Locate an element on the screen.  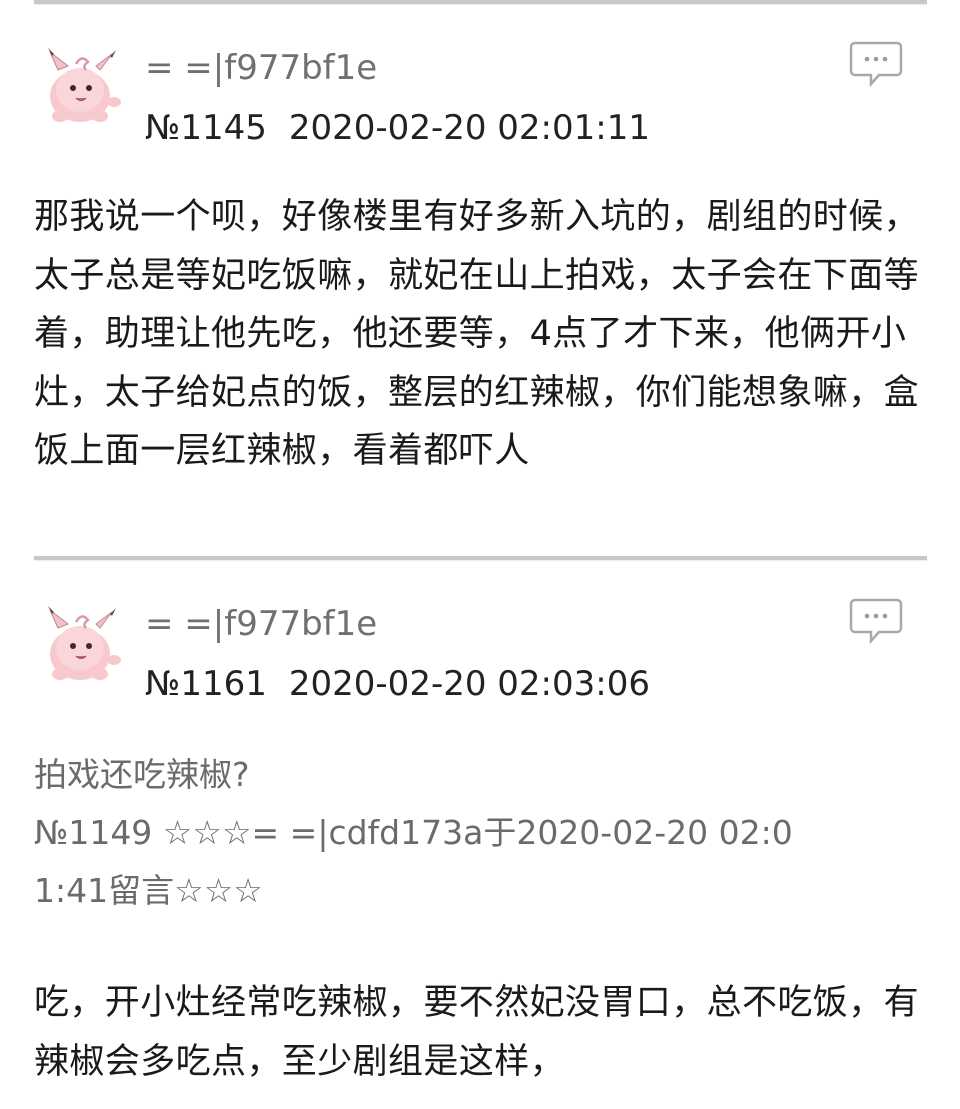
post-datetime: 2020-02-20 02:03:06 is located at coordinates (469, 684).